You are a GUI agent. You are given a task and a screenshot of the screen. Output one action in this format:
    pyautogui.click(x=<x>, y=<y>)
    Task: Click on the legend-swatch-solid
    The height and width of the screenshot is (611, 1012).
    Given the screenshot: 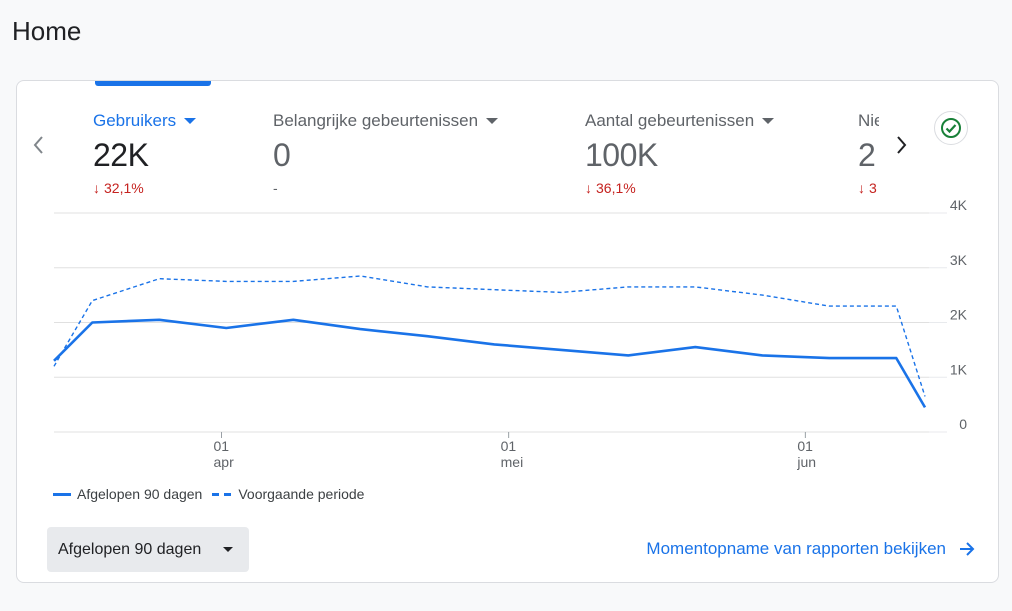 What is the action you would take?
    pyautogui.click(x=62, y=494)
    